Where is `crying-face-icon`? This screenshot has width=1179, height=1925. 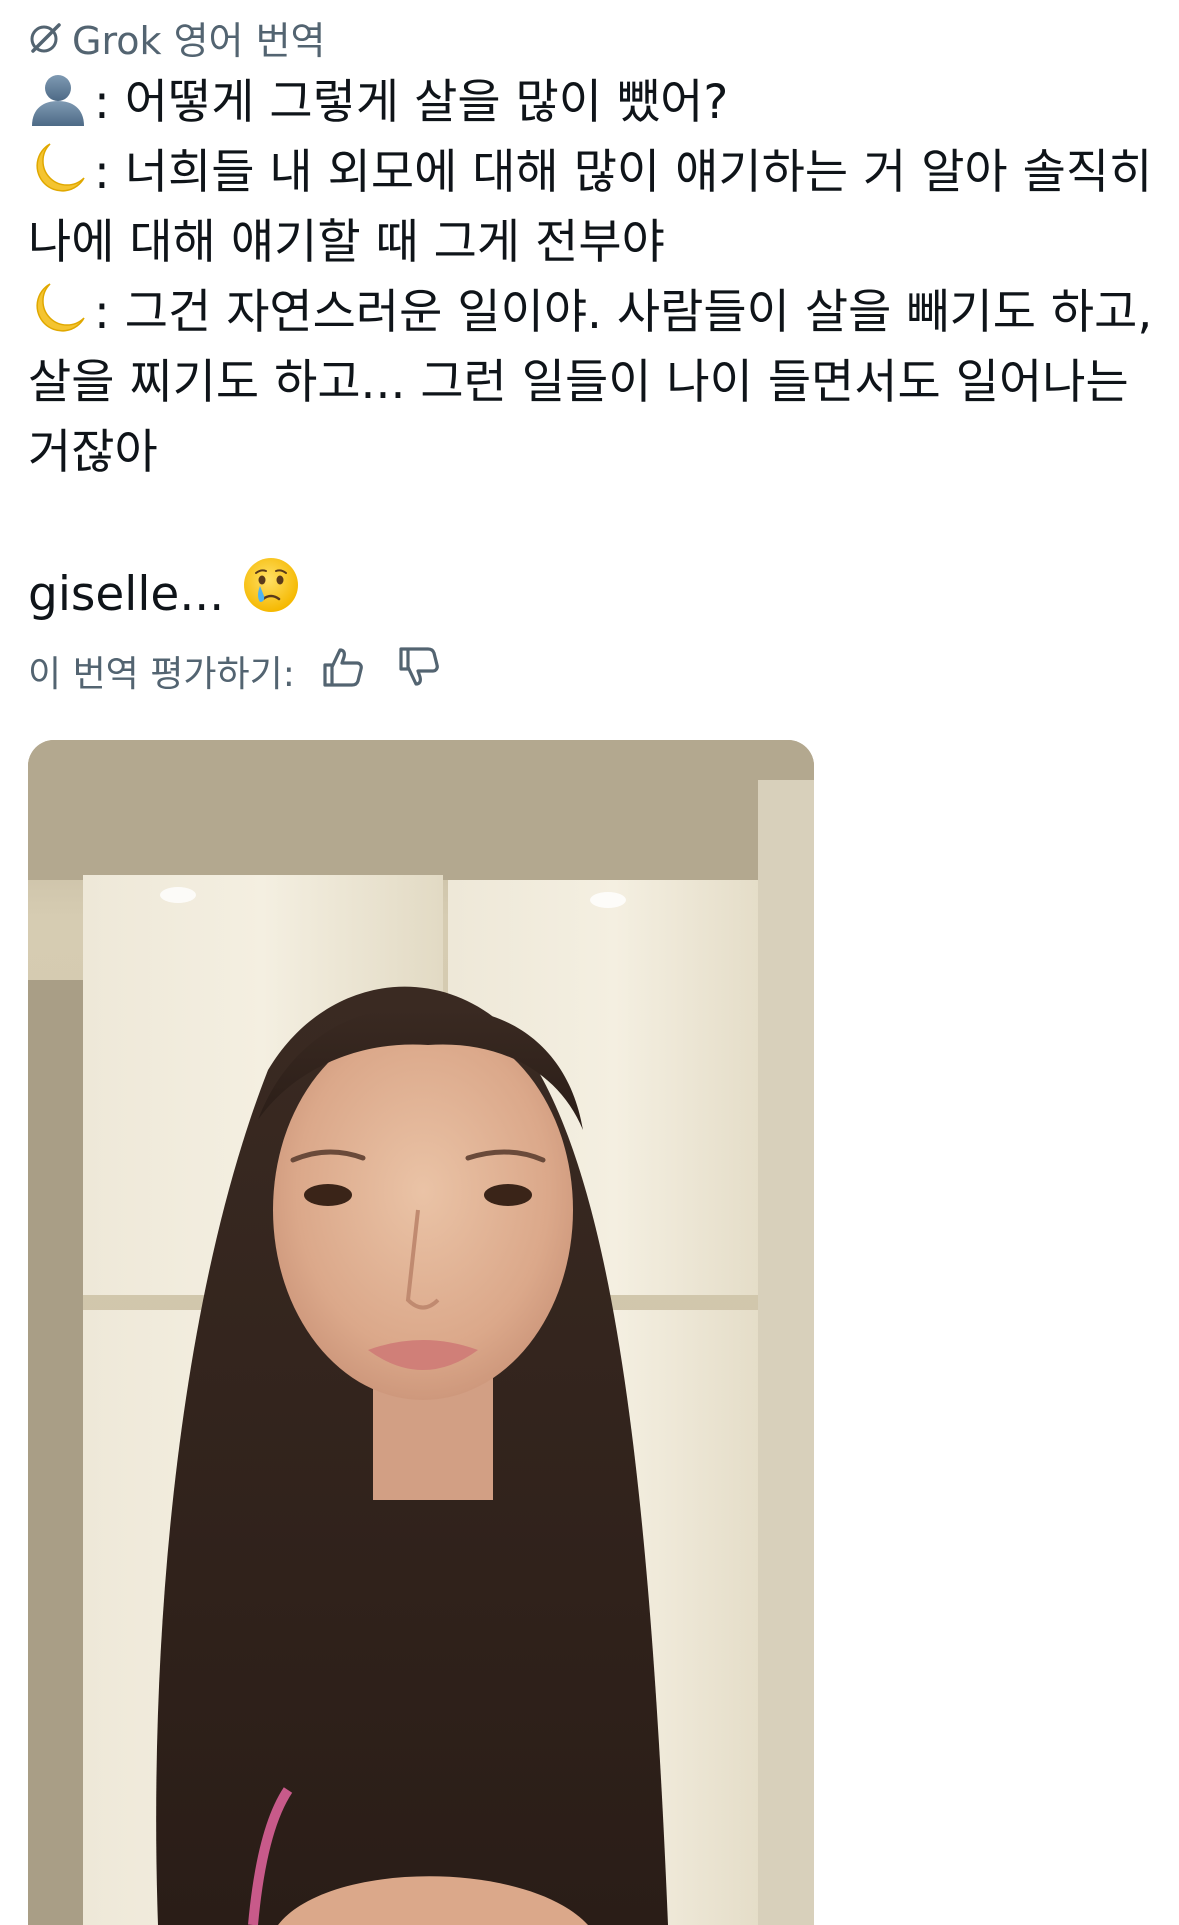
crying-face-icon is located at coordinates (271, 595).